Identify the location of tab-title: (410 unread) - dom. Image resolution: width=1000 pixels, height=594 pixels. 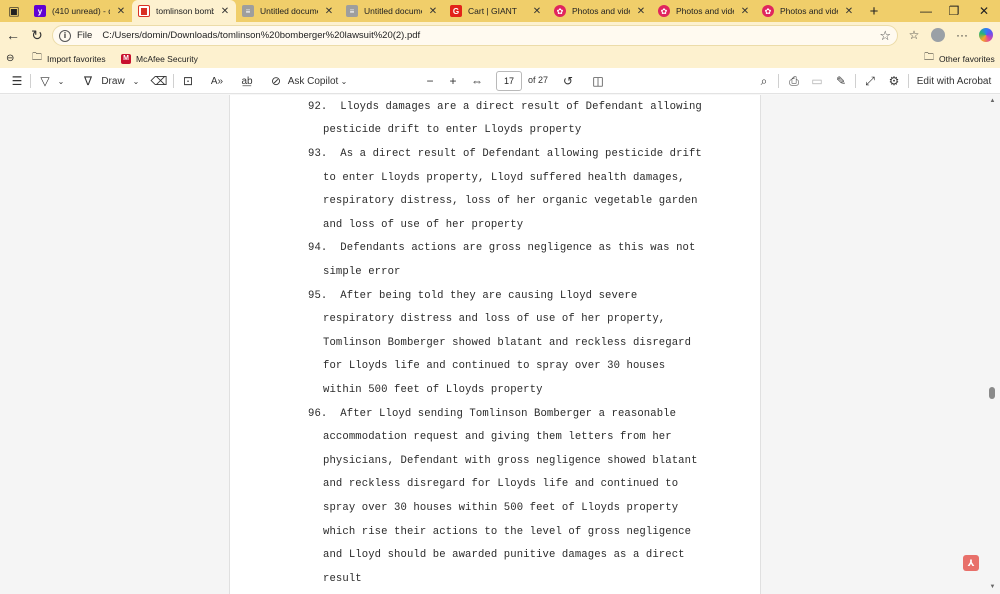
(81, 11).